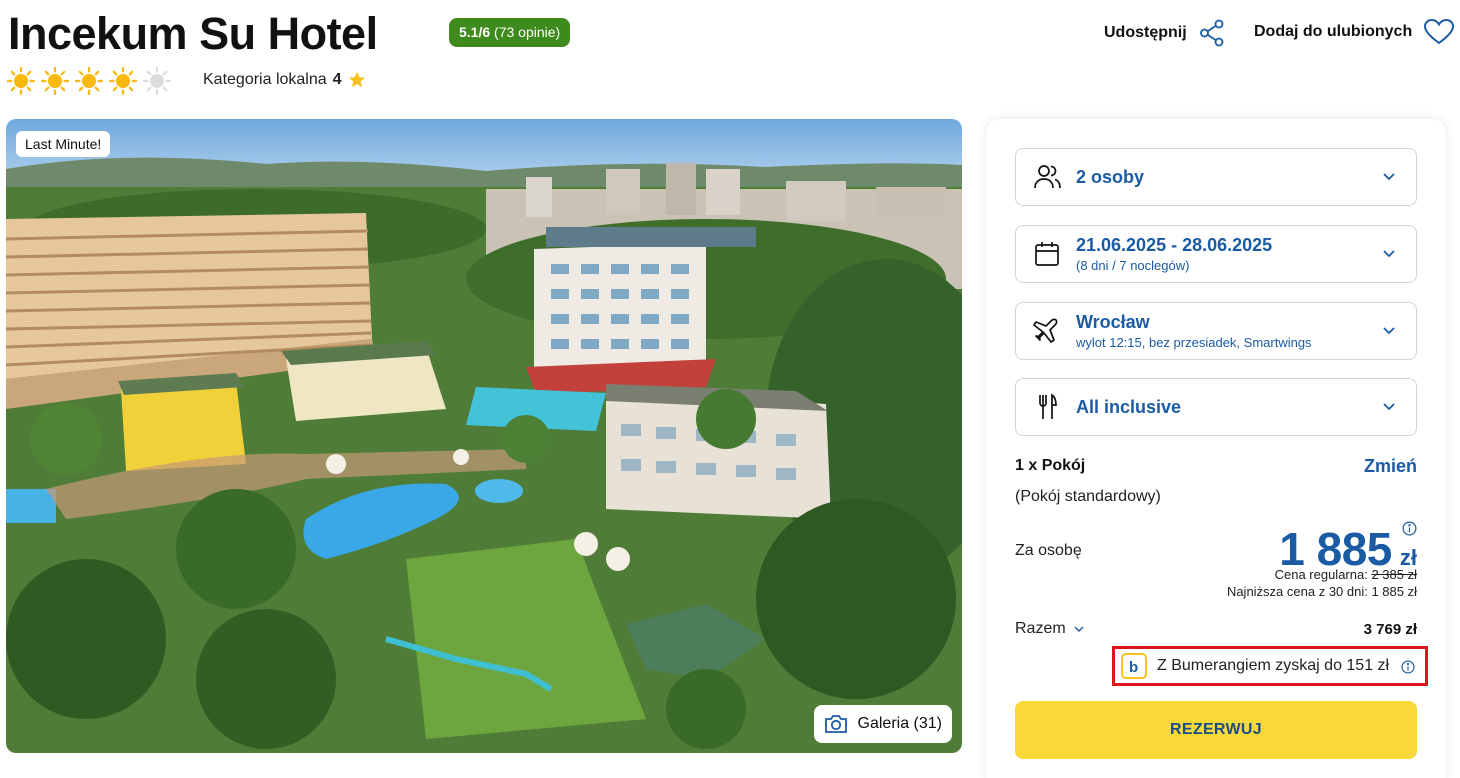 The width and height of the screenshot is (1460, 778). I want to click on total-value: 3 769 zł, so click(1390, 629).